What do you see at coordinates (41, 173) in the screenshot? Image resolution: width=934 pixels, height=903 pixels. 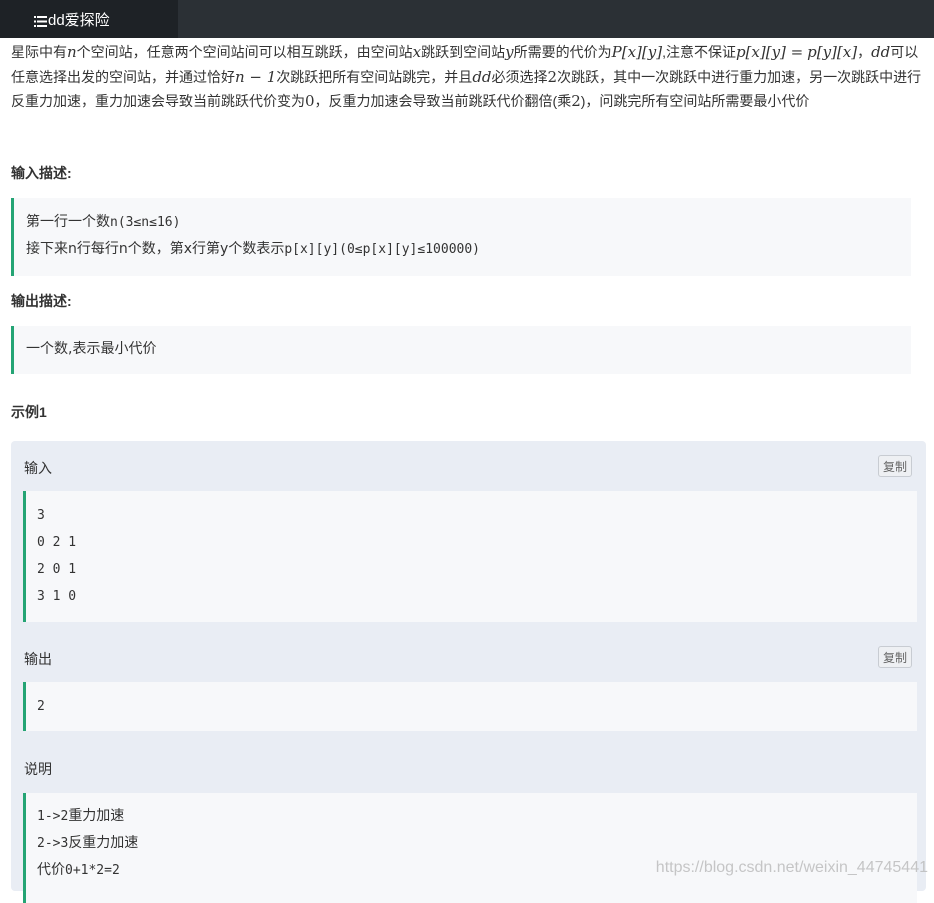 I see `input-description-title: 输入描述:` at bounding box center [41, 173].